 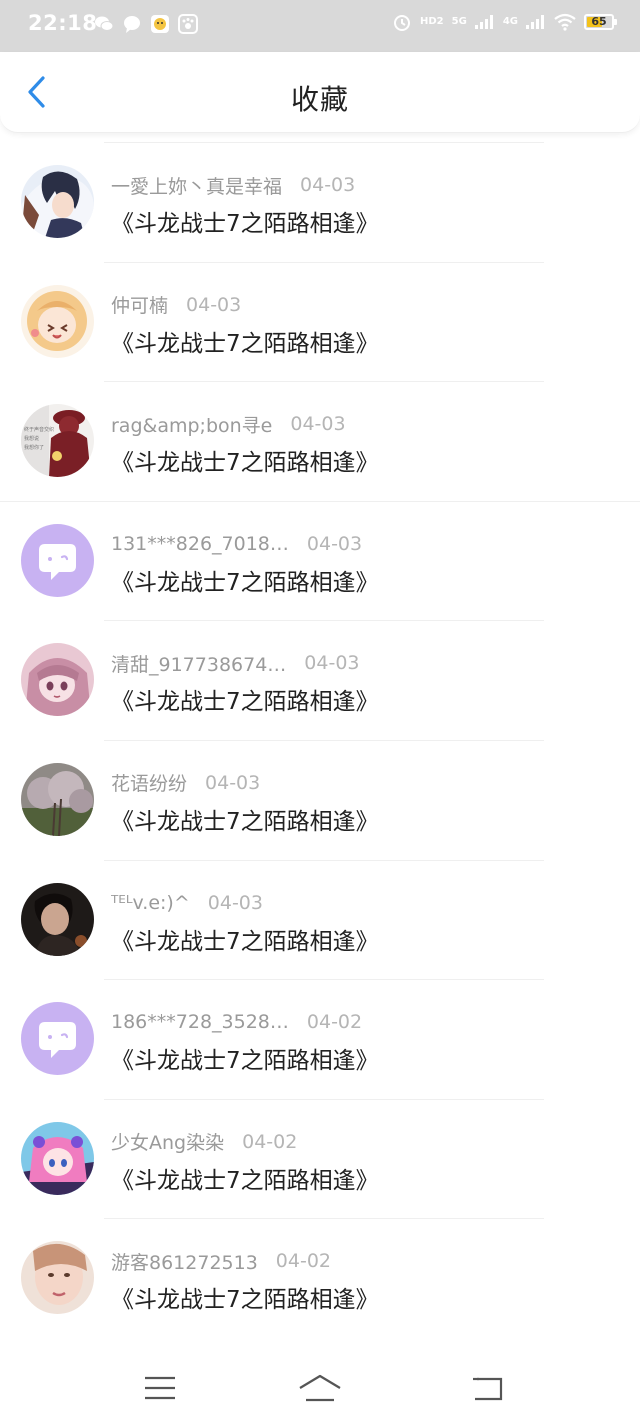 I want to click on item-meta: 186***728_3528… 04-02, so click(x=236, y=1022).